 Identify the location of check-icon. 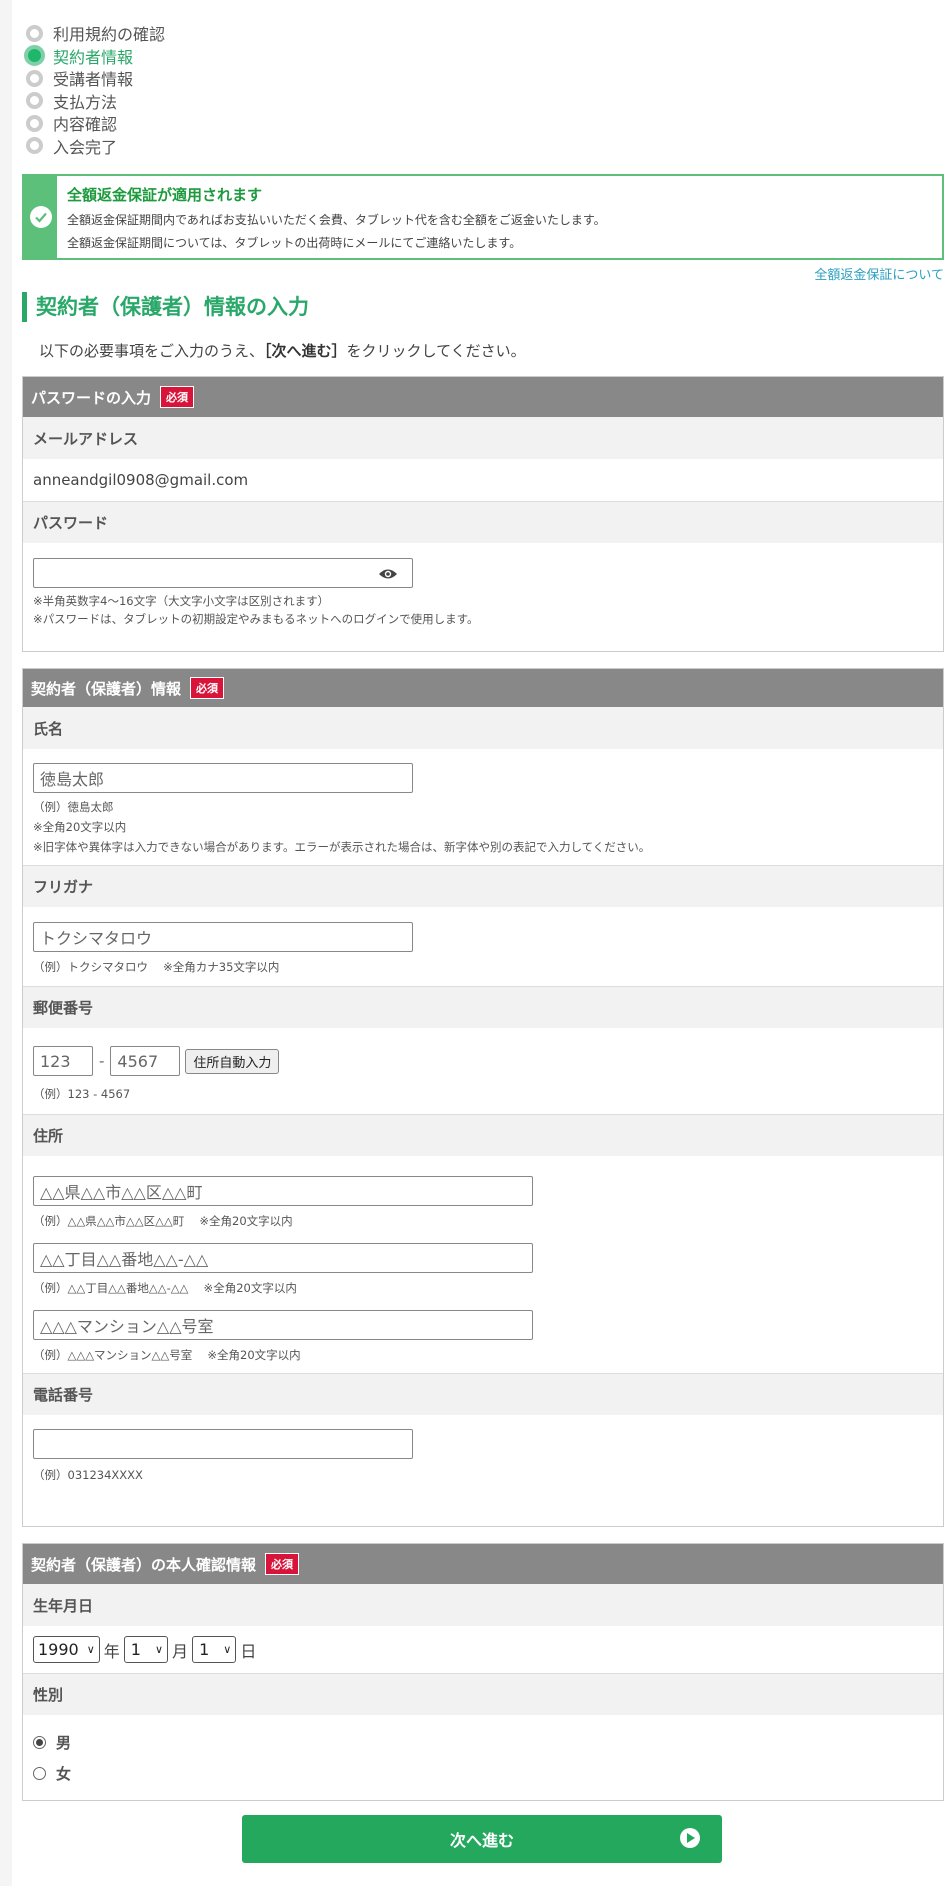
(40, 217).